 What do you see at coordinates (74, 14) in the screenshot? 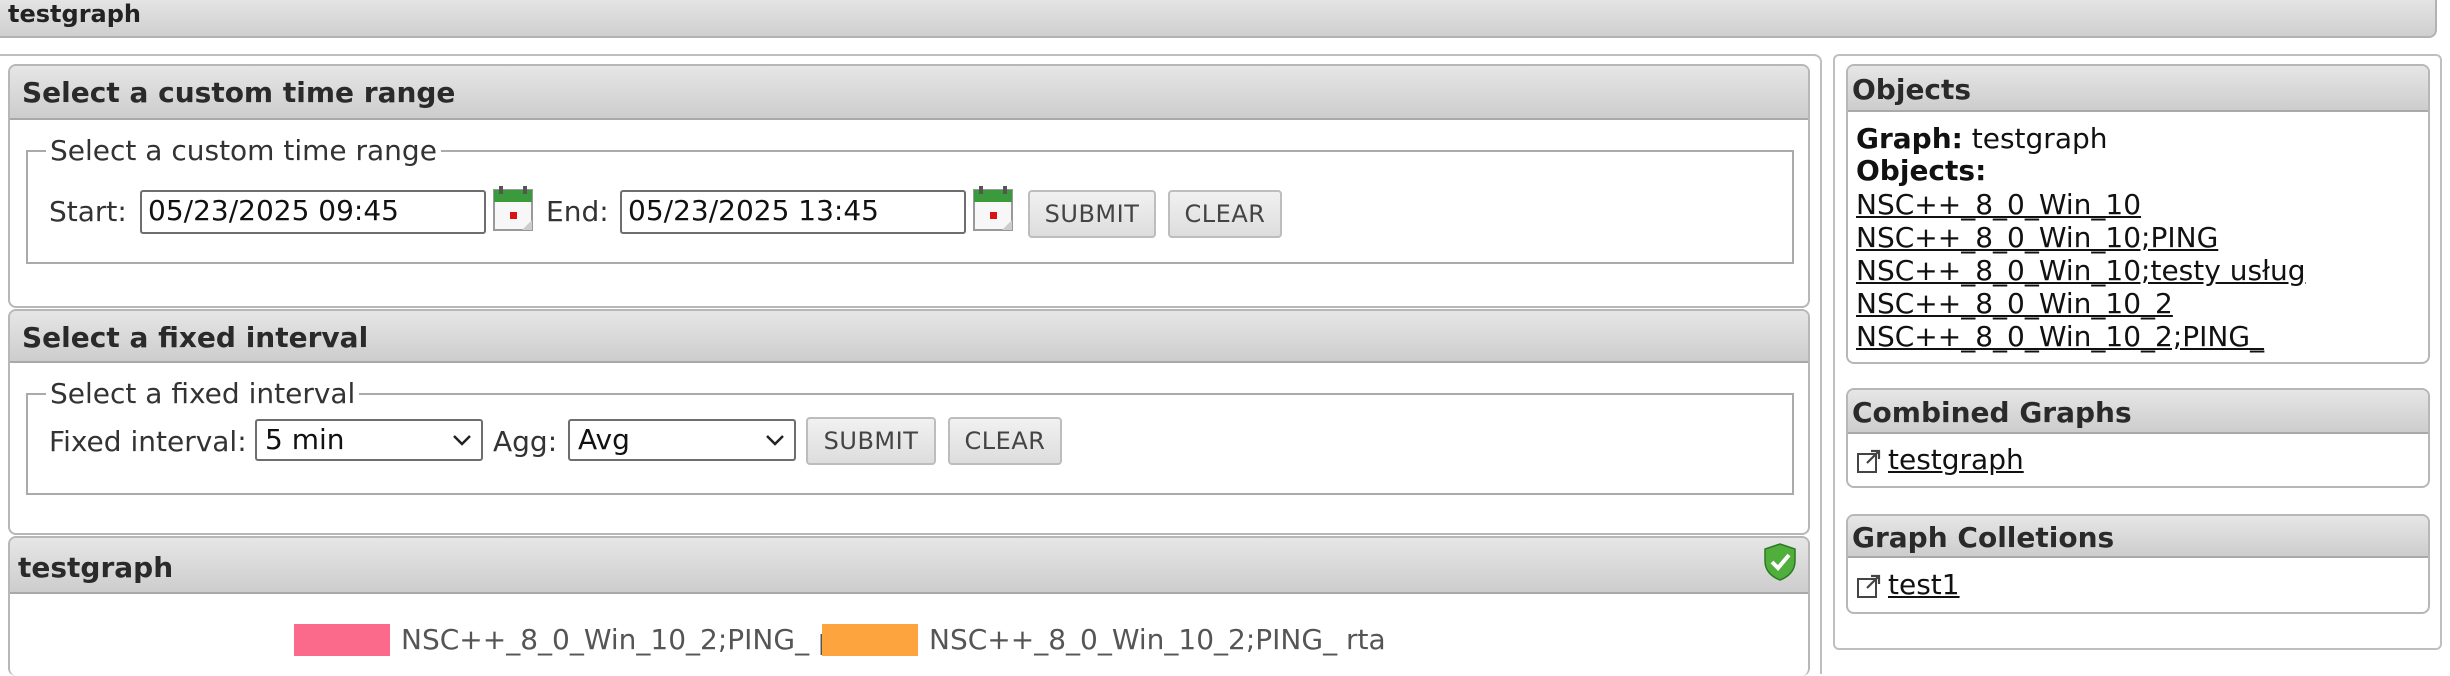
I see `app-title: testgraph` at bounding box center [74, 14].